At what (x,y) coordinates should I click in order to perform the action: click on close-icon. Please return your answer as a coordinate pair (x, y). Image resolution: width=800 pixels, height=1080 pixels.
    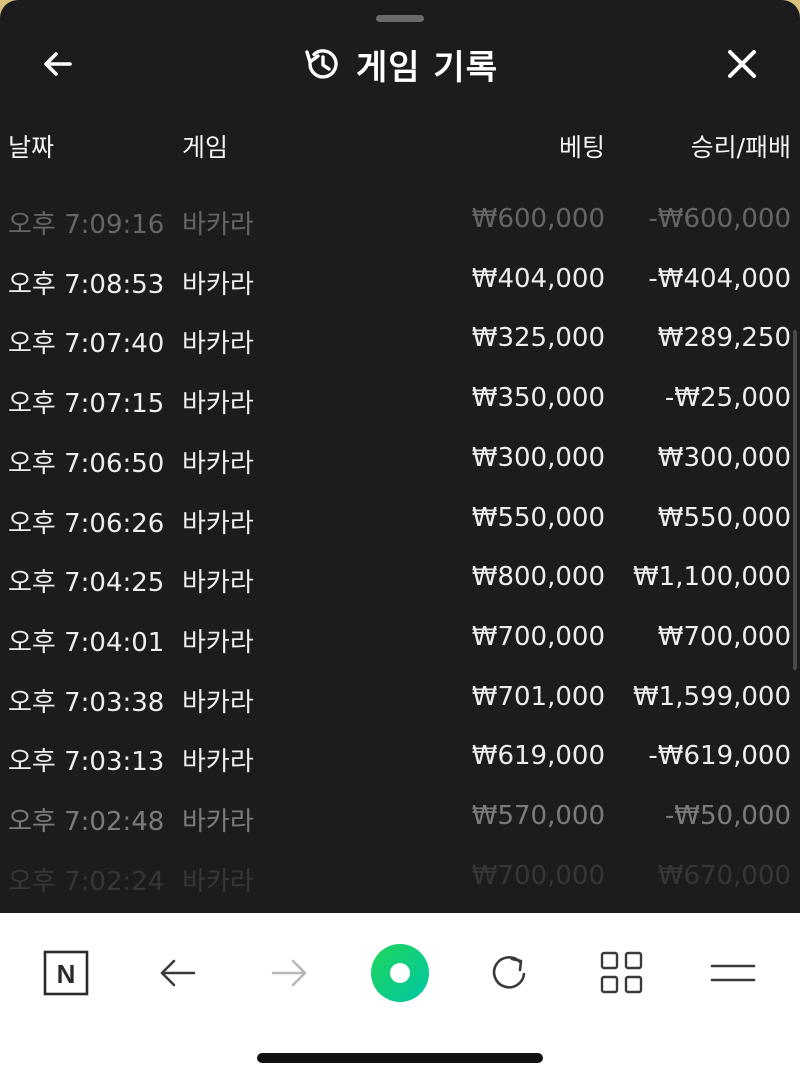
    Looking at the image, I should click on (742, 64).